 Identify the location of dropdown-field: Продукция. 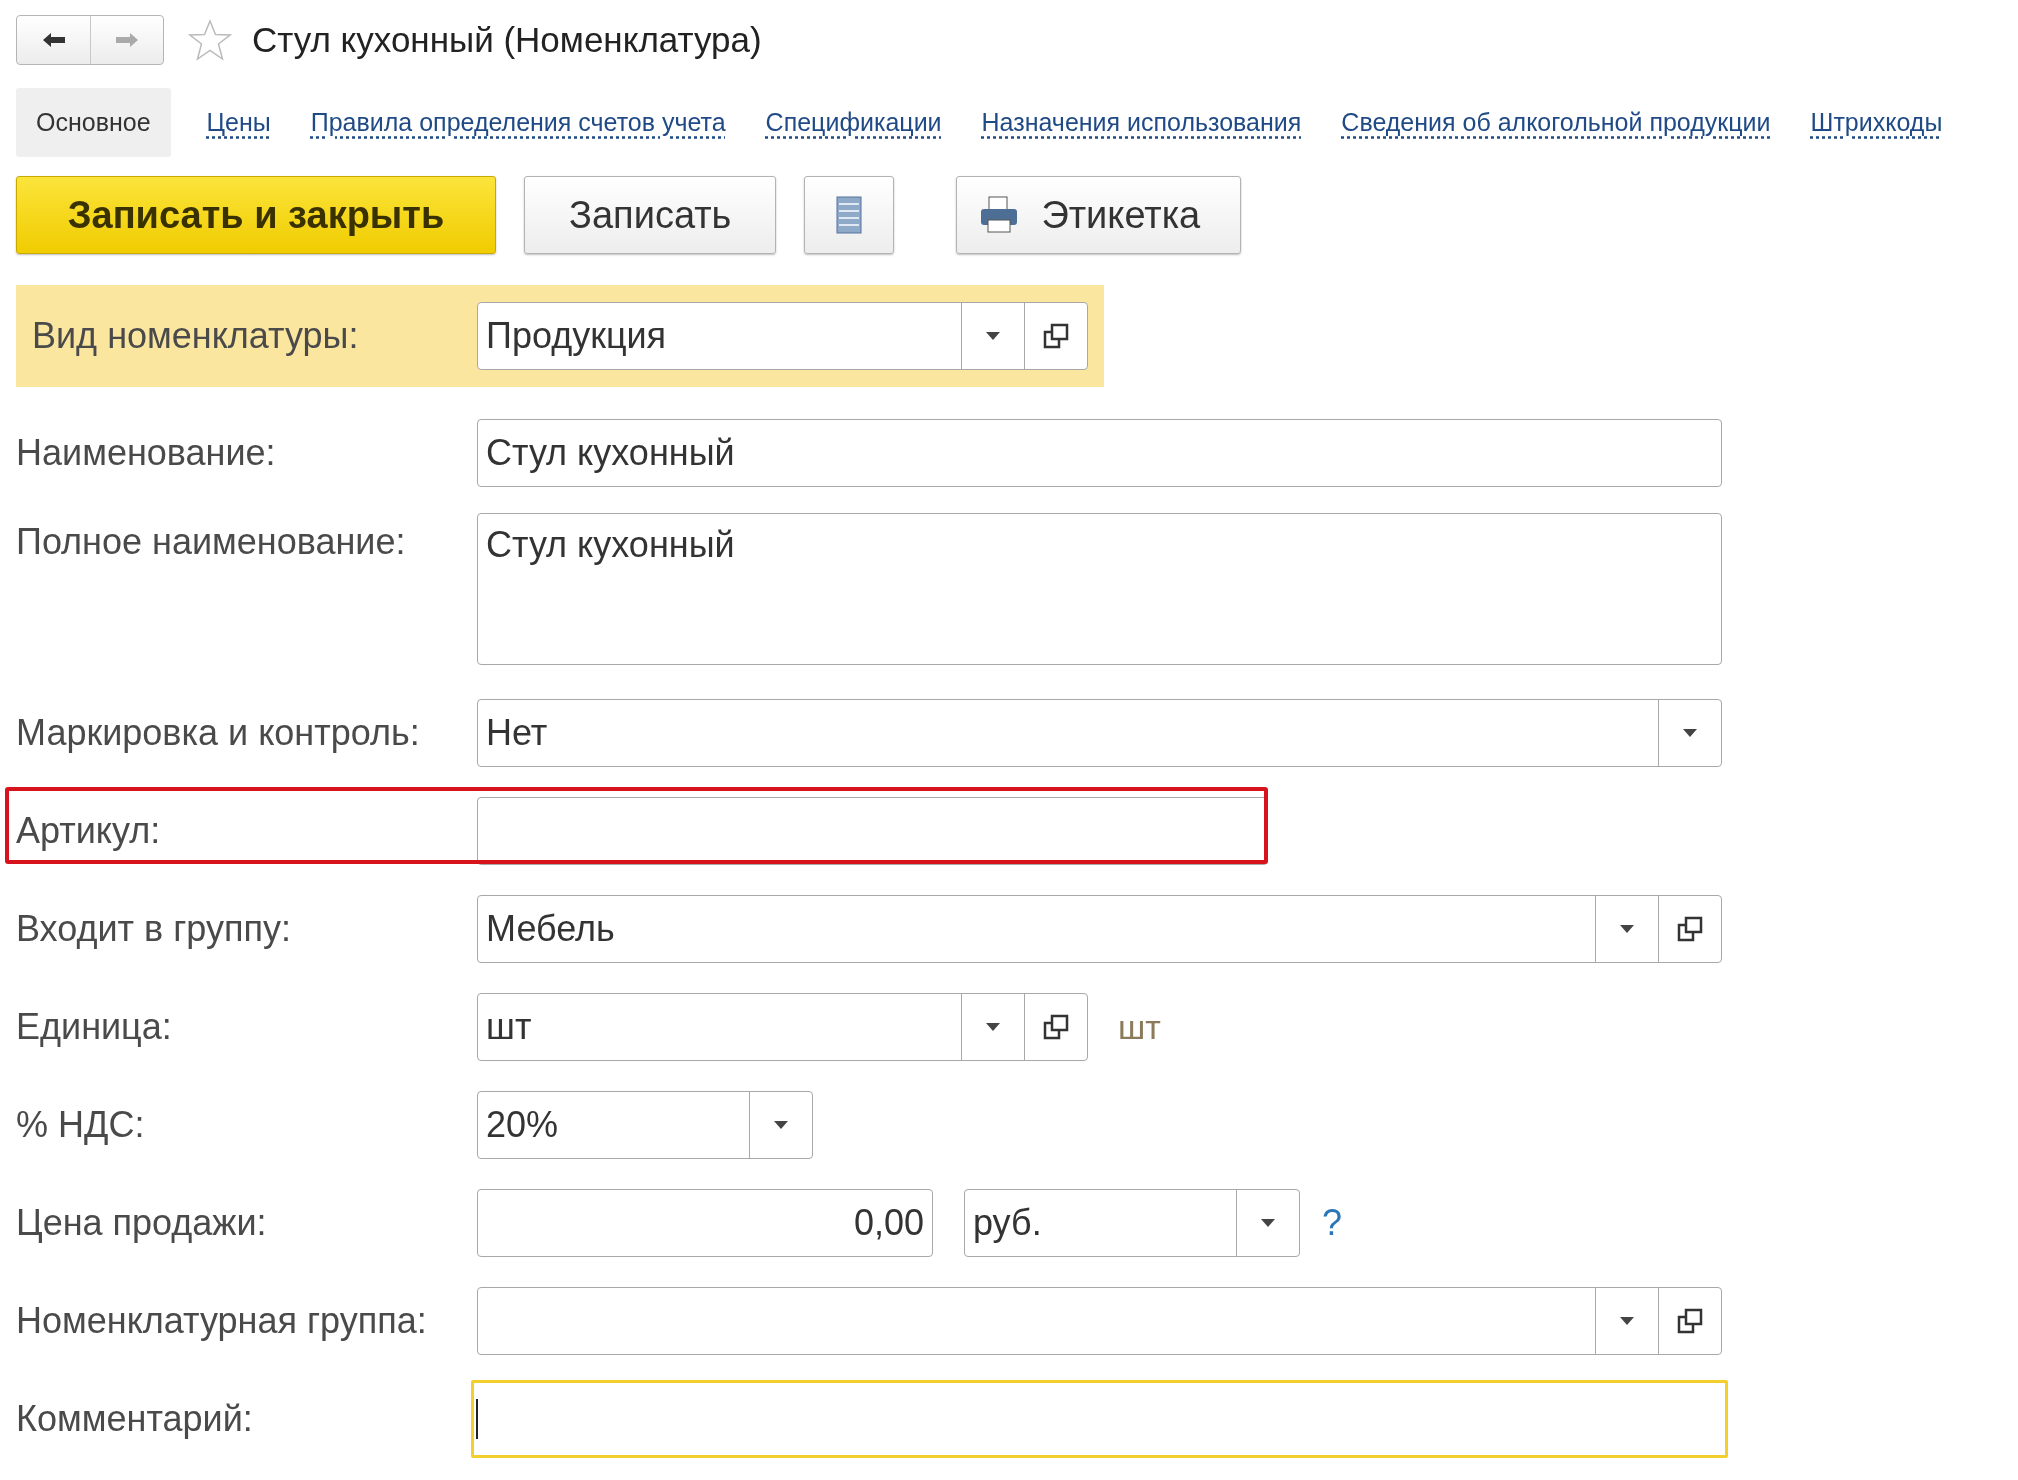
(782, 336).